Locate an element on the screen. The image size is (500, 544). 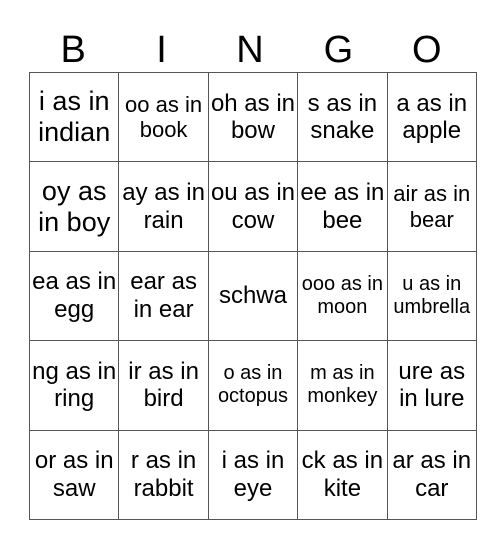
bingo-cell: o as in octopus is located at coordinates (253, 385).